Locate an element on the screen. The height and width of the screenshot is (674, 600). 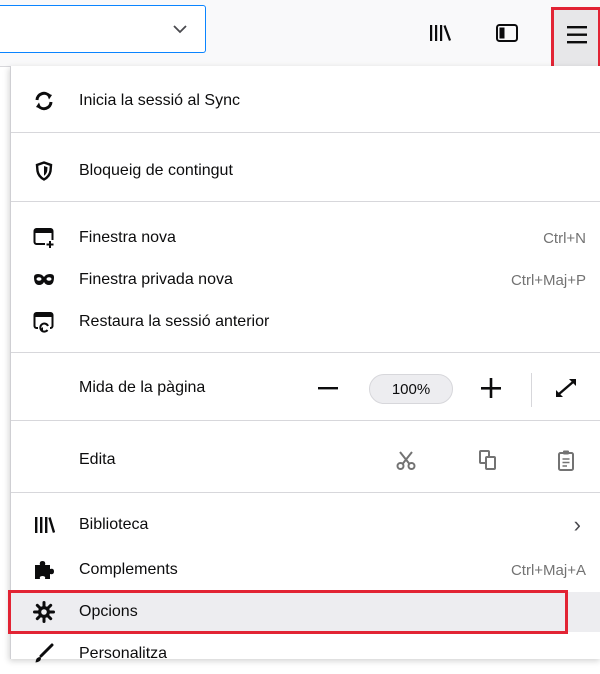
edit-label: Edita is located at coordinates (97, 459).